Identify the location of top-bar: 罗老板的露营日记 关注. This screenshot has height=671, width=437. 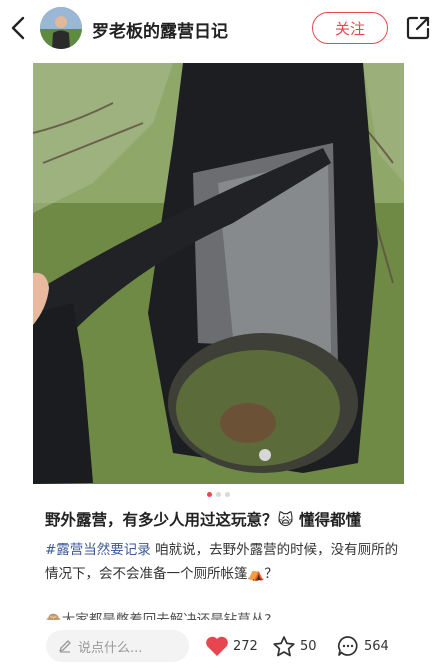
(218, 29).